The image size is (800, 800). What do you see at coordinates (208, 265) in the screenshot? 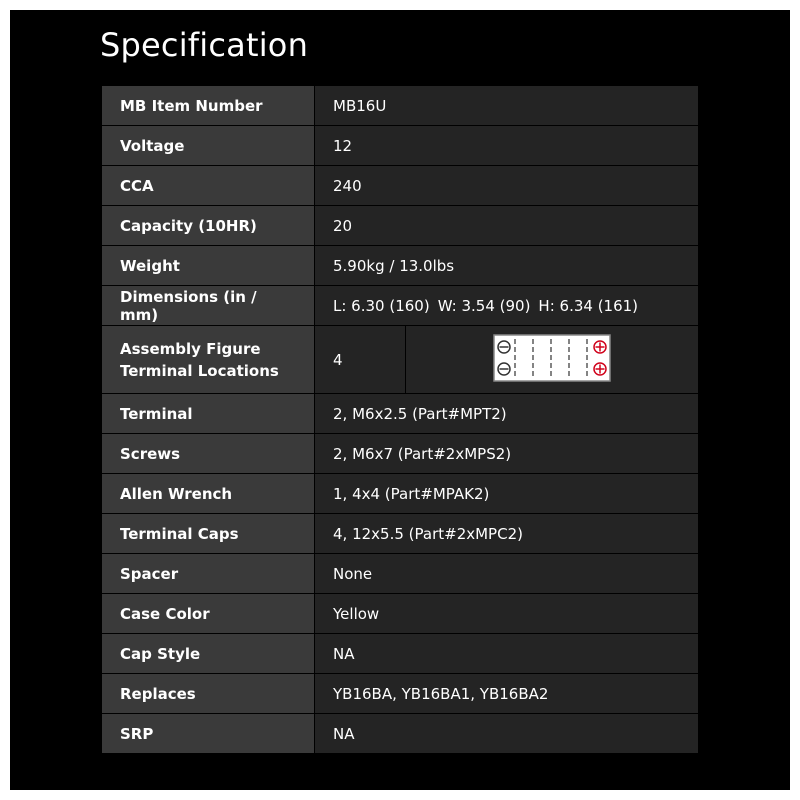
I see `spec-label-weight: Weight` at bounding box center [208, 265].